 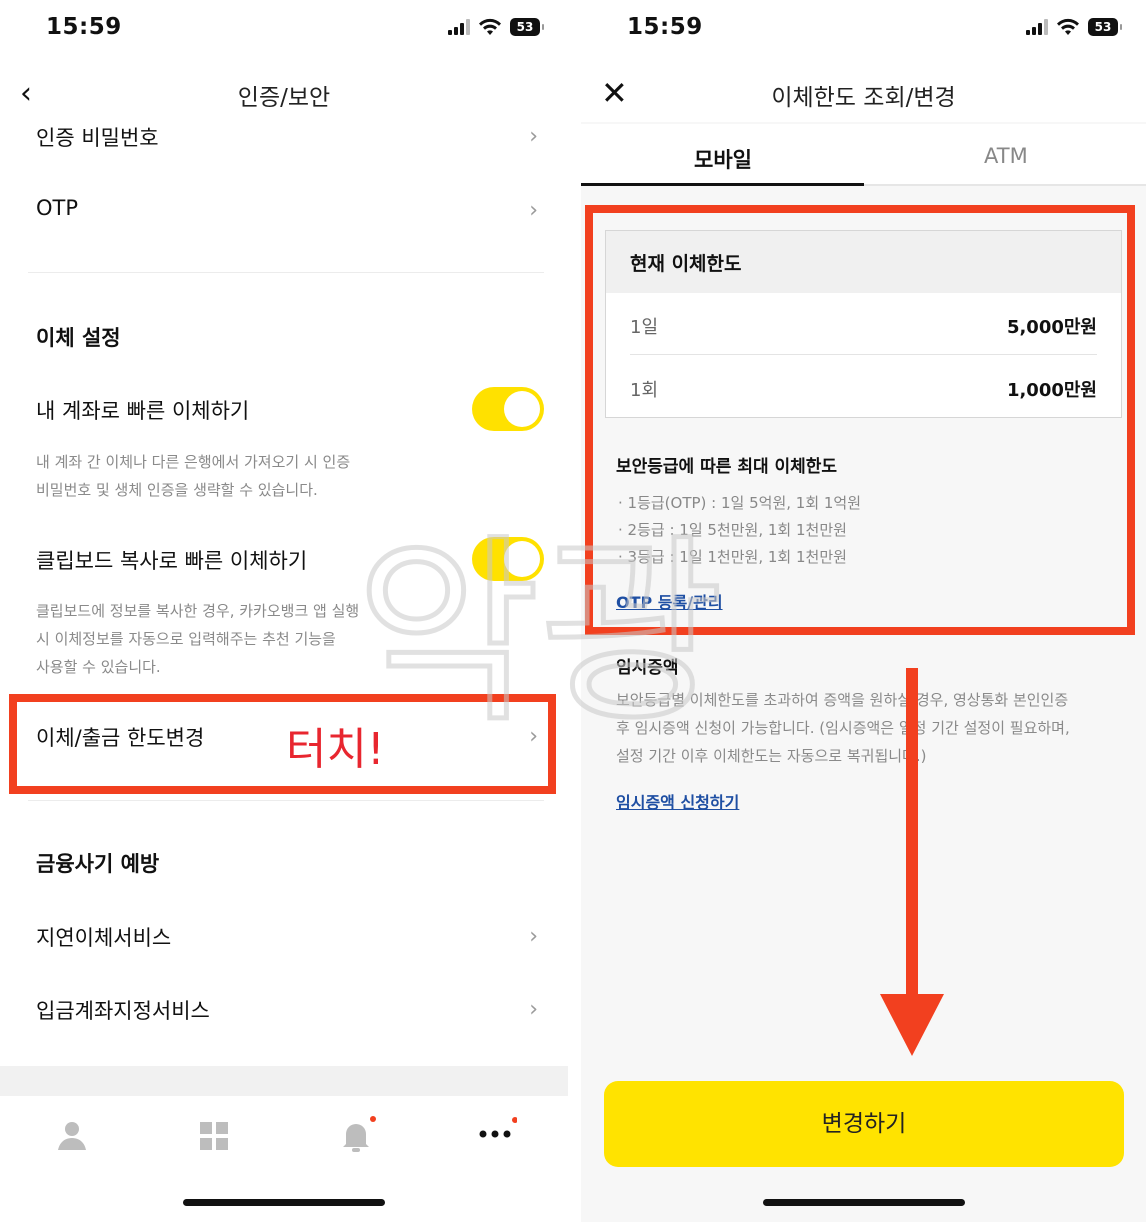 I want to click on row-label: 입금계좌지정서비스, so click(x=123, y=1011).